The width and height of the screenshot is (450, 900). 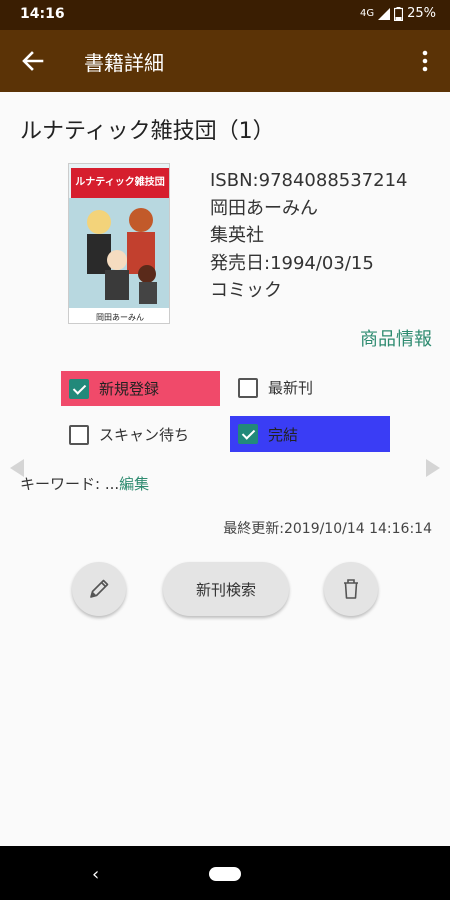 I want to click on back-button, so click(x=33, y=61).